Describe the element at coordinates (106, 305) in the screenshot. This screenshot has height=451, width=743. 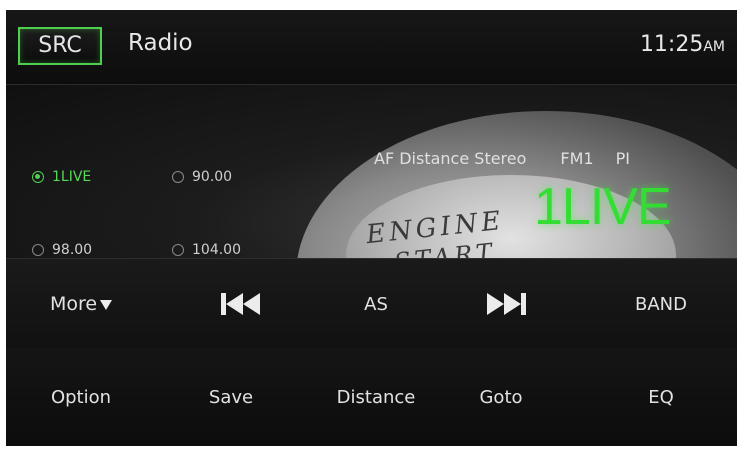
I see `triangle-down-icon` at that location.